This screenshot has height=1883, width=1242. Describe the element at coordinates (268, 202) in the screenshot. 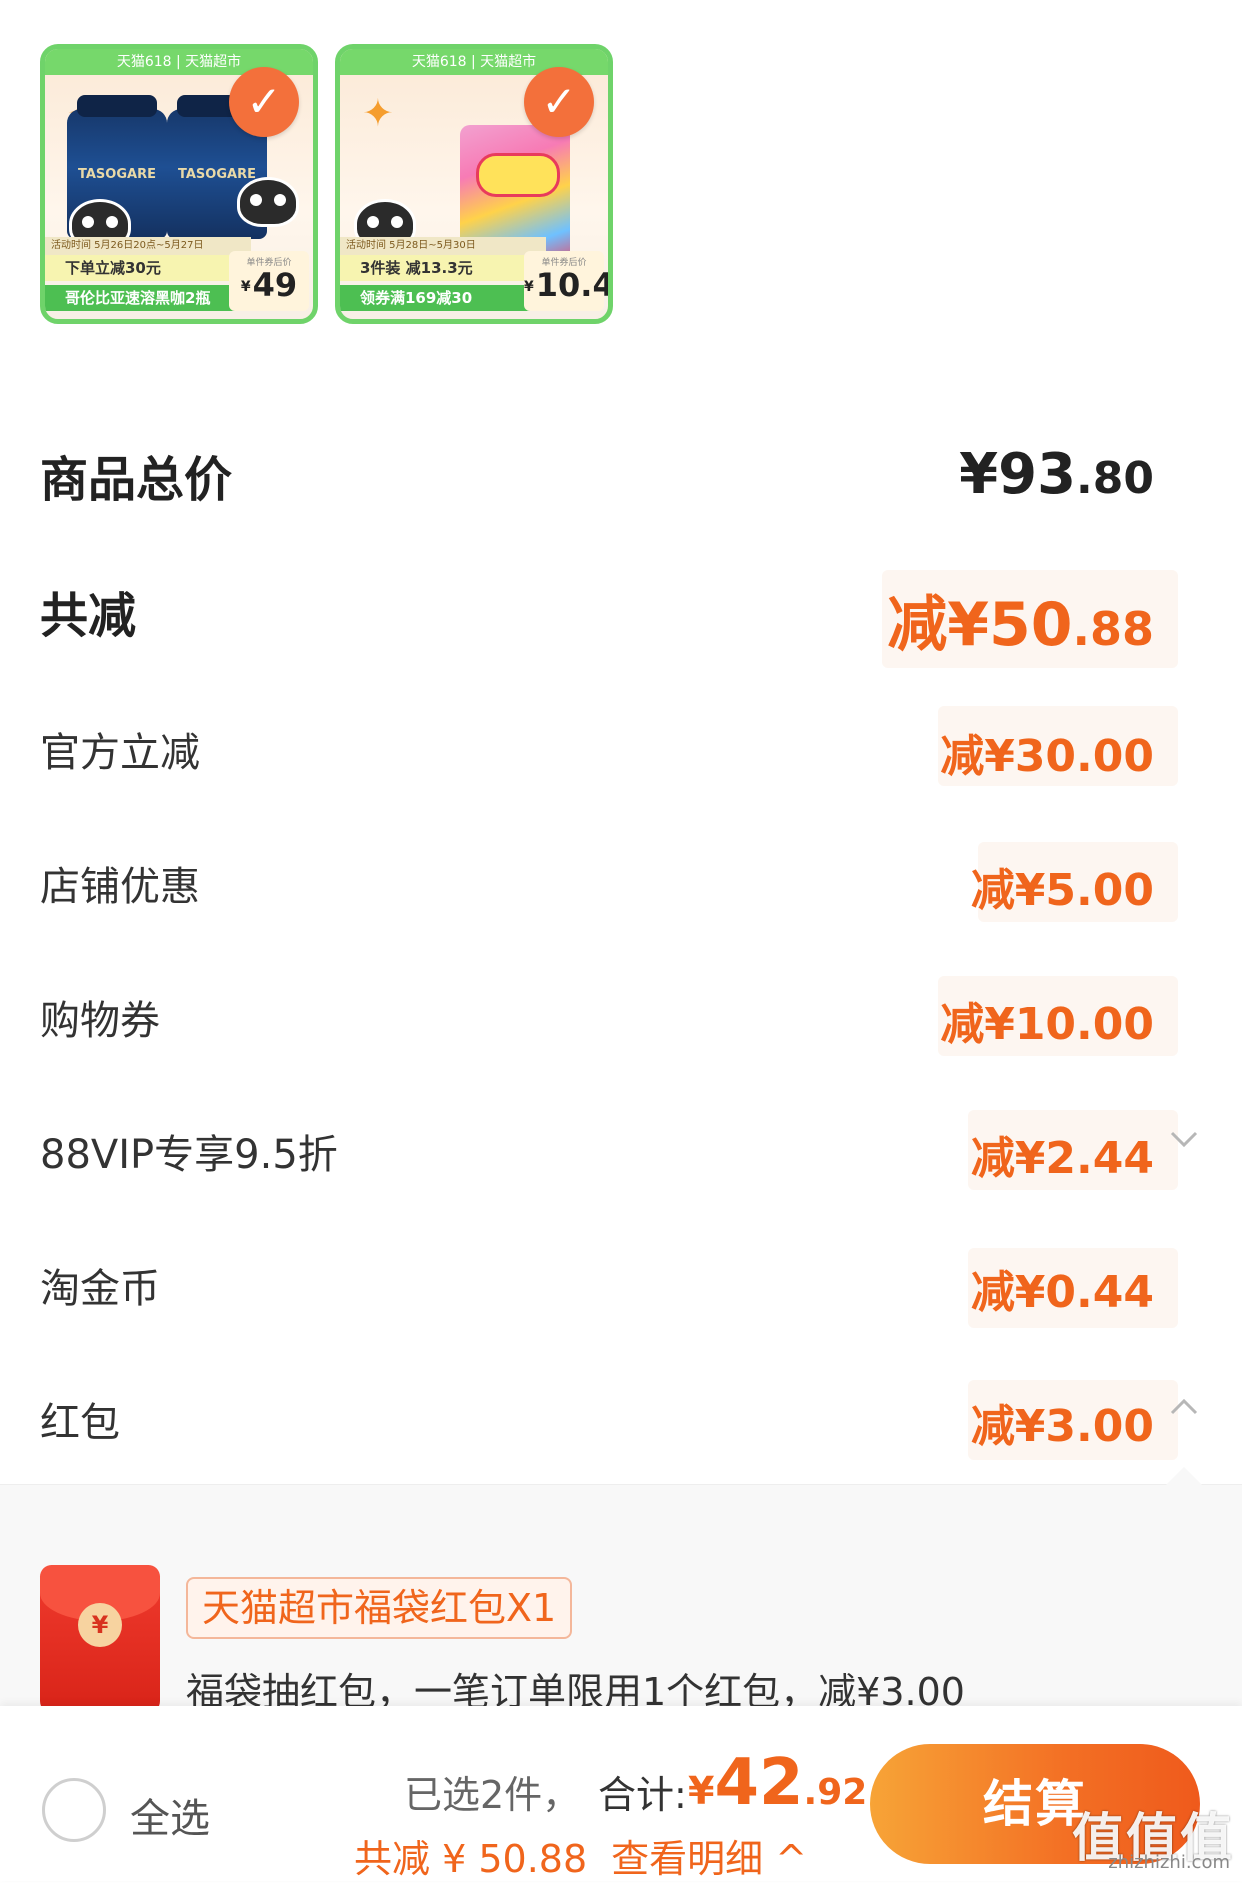

I see `tmall-cat-icon` at that location.